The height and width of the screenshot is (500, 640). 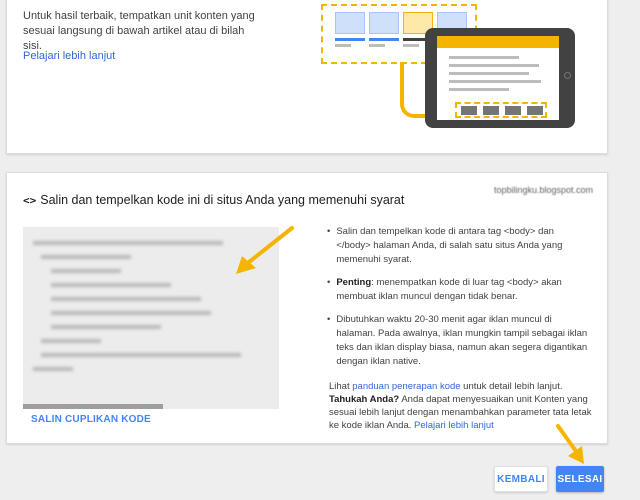 What do you see at coordinates (406, 386) in the screenshot?
I see `implementation-guide-link: panduan penerapan kode` at bounding box center [406, 386].